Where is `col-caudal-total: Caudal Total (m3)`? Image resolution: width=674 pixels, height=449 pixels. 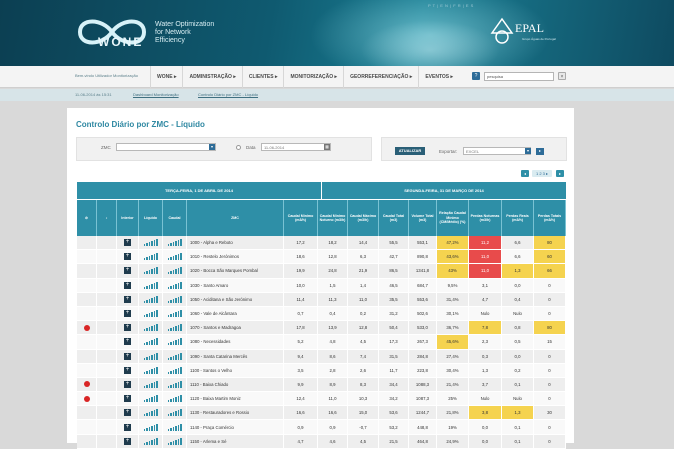
col-caudal-total: Caudal Total (m3) is located at coordinates (394, 218).